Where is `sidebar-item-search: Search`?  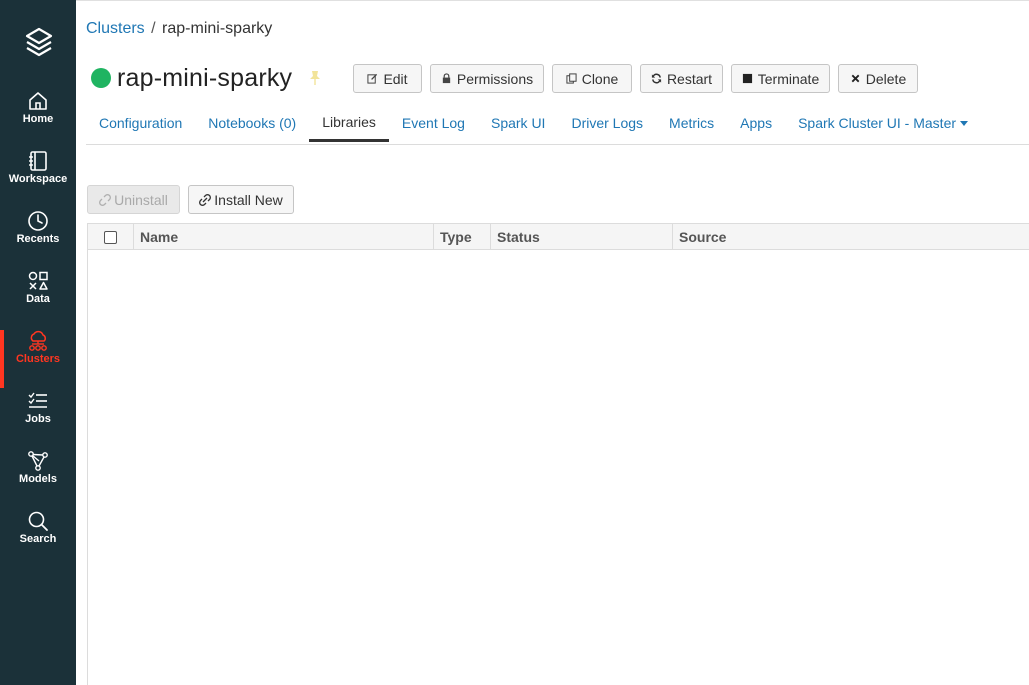 sidebar-item-search: Search is located at coordinates (38, 539).